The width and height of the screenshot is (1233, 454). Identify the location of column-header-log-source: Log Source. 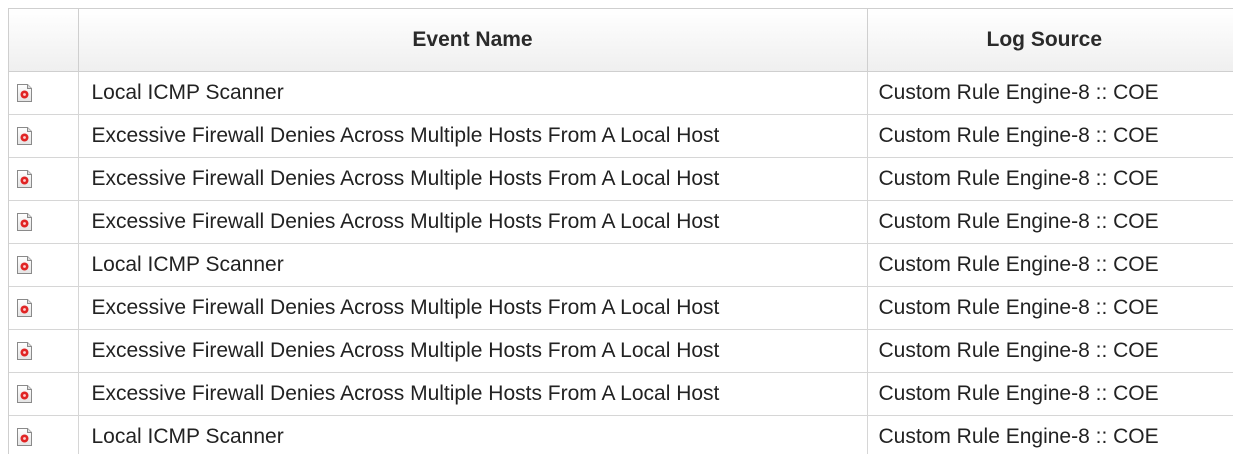
(1050, 40).